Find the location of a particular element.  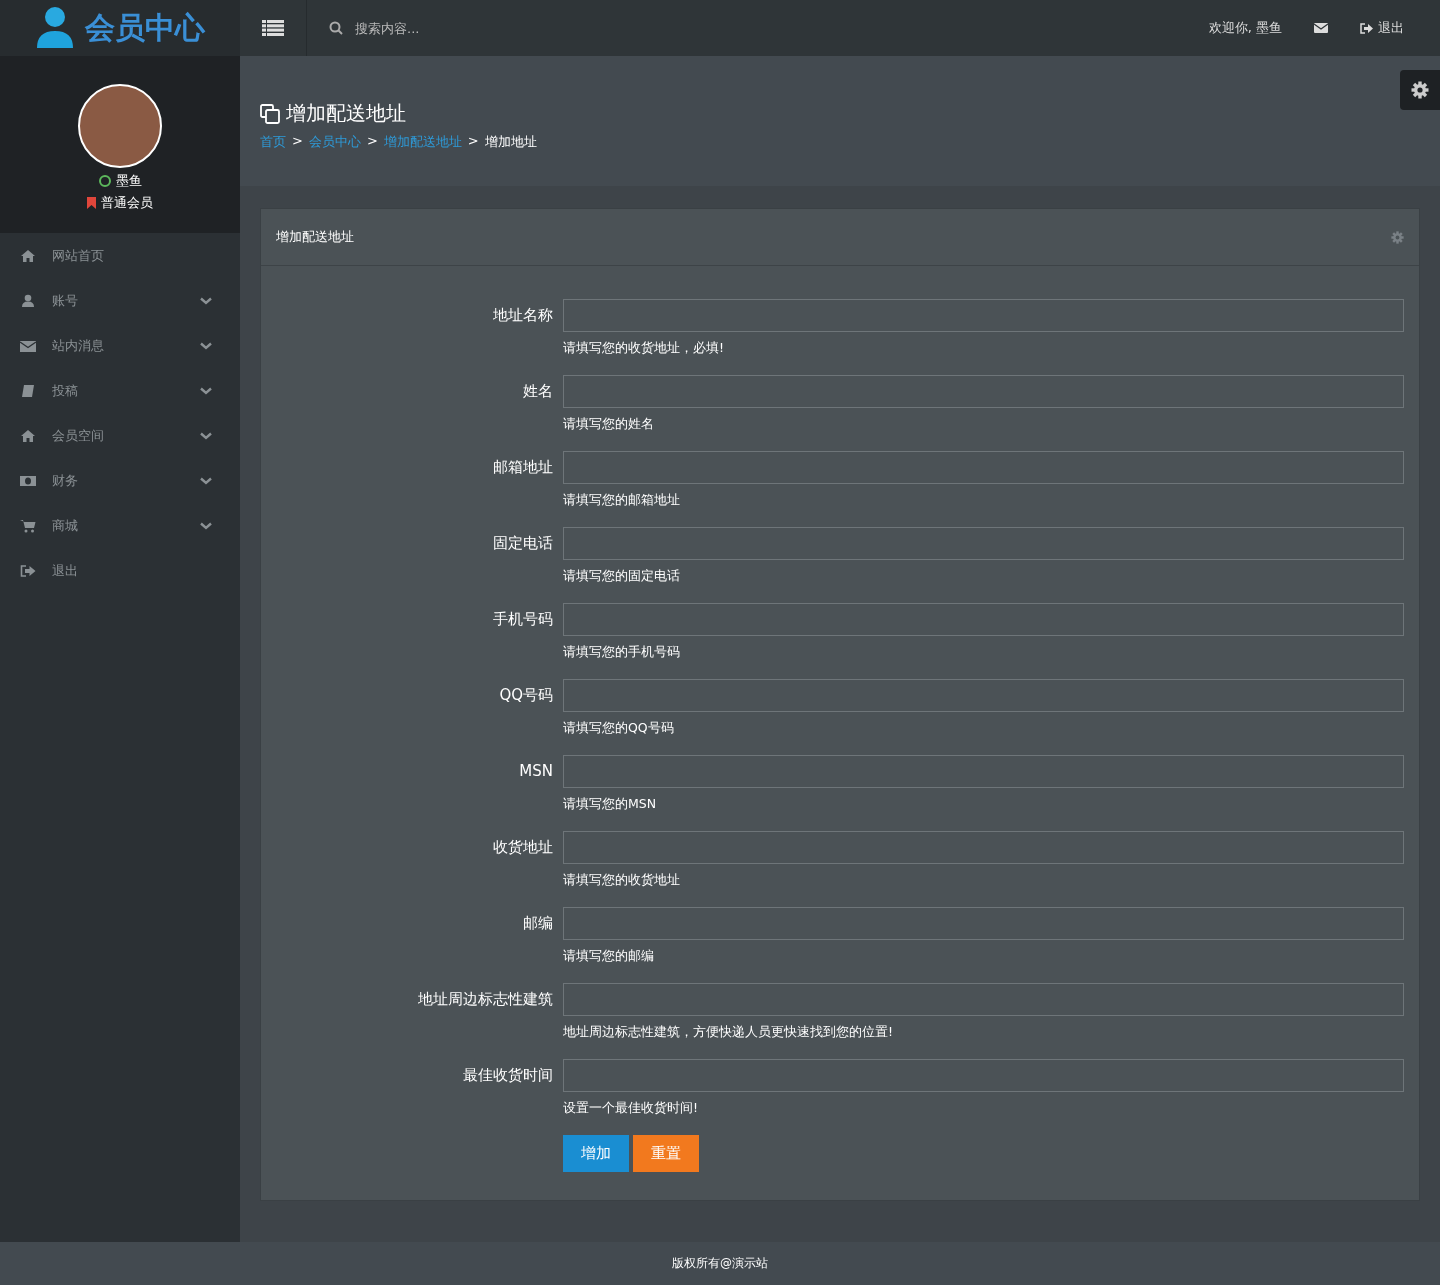

help-text: 请填写您的姓名 is located at coordinates (609, 424).